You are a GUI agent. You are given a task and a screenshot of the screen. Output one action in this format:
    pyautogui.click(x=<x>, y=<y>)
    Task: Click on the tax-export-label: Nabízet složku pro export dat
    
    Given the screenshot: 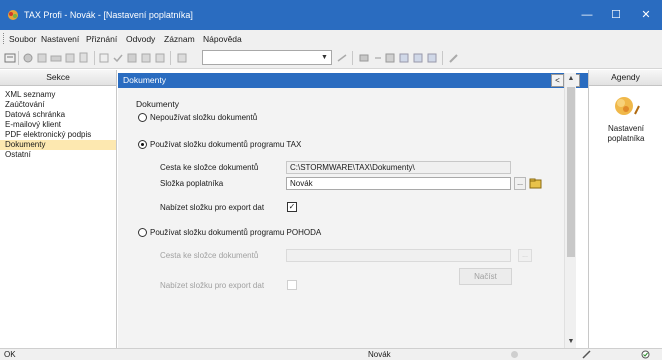 What is the action you would take?
    pyautogui.click(x=212, y=207)
    